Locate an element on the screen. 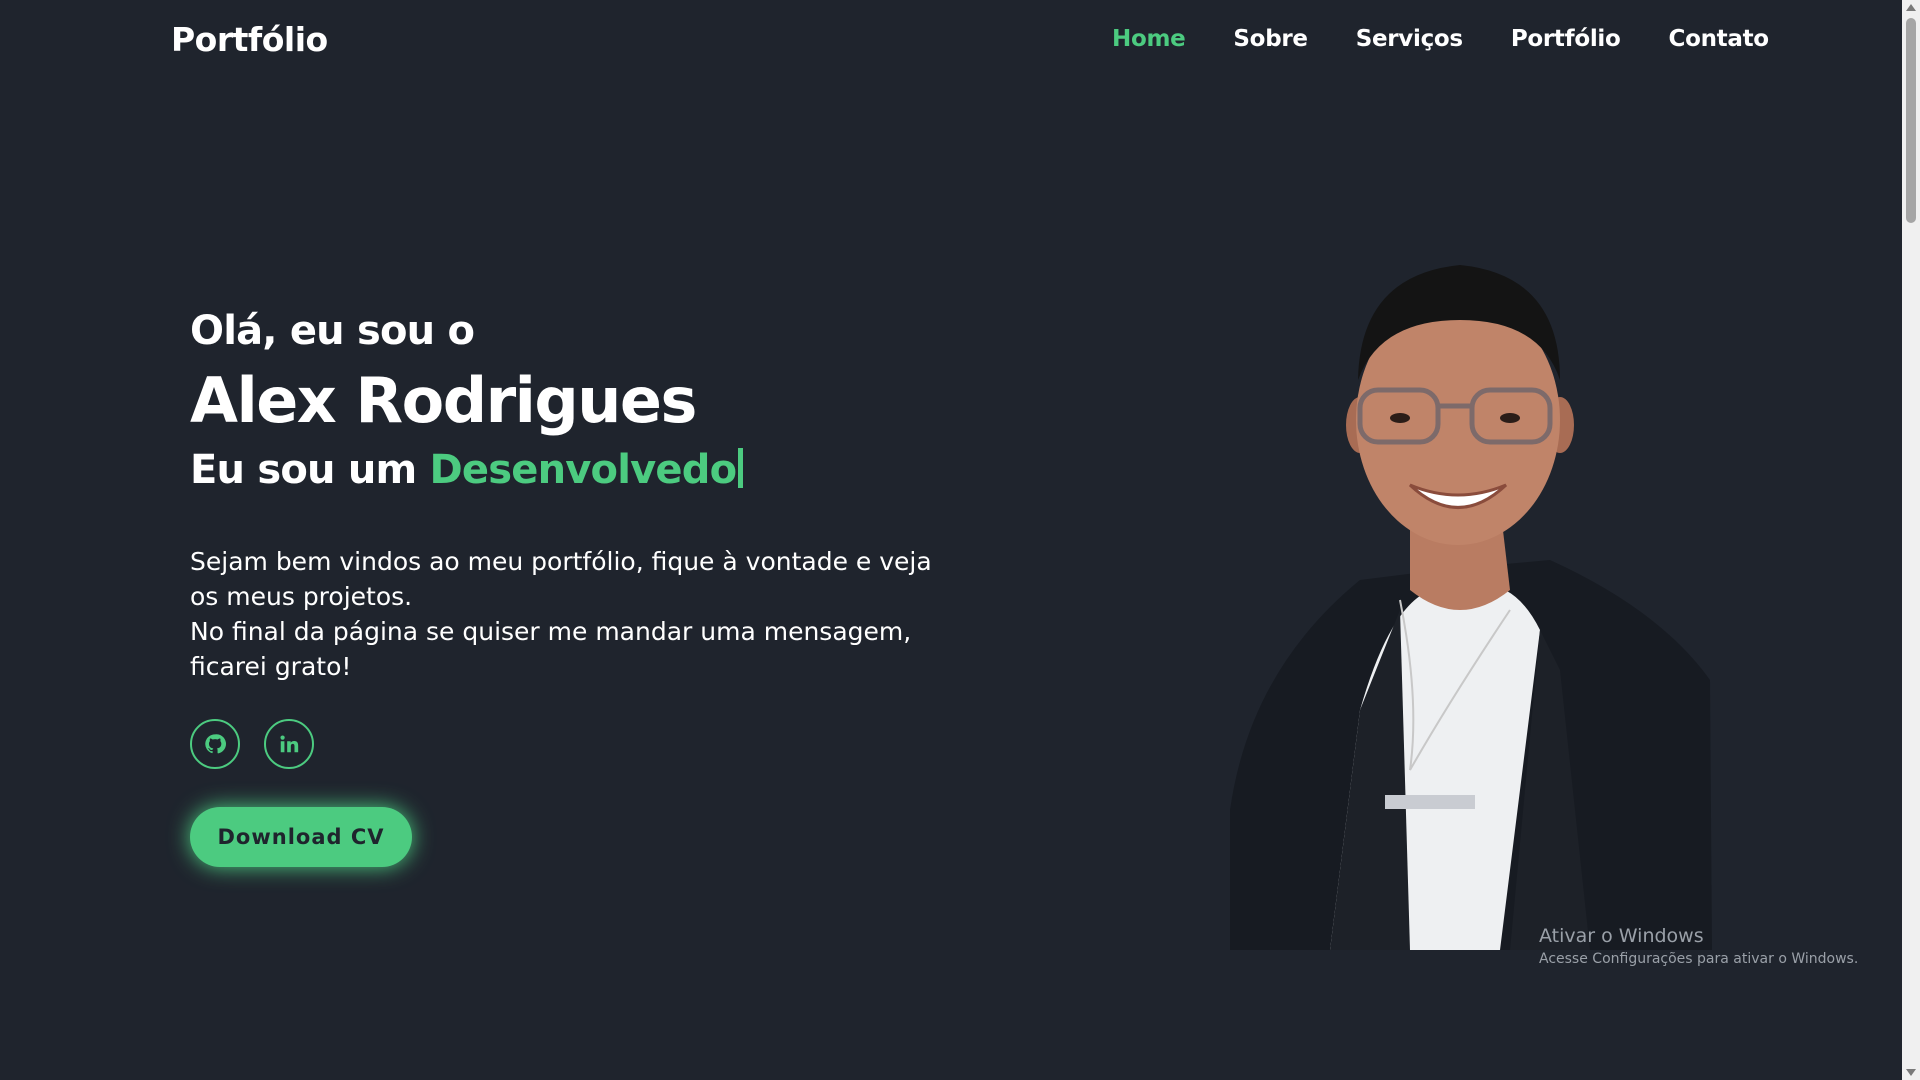 Image resolution: width=1920 pixels, height=1080 pixels. nav-link-contato: Contato is located at coordinates (1719, 39).